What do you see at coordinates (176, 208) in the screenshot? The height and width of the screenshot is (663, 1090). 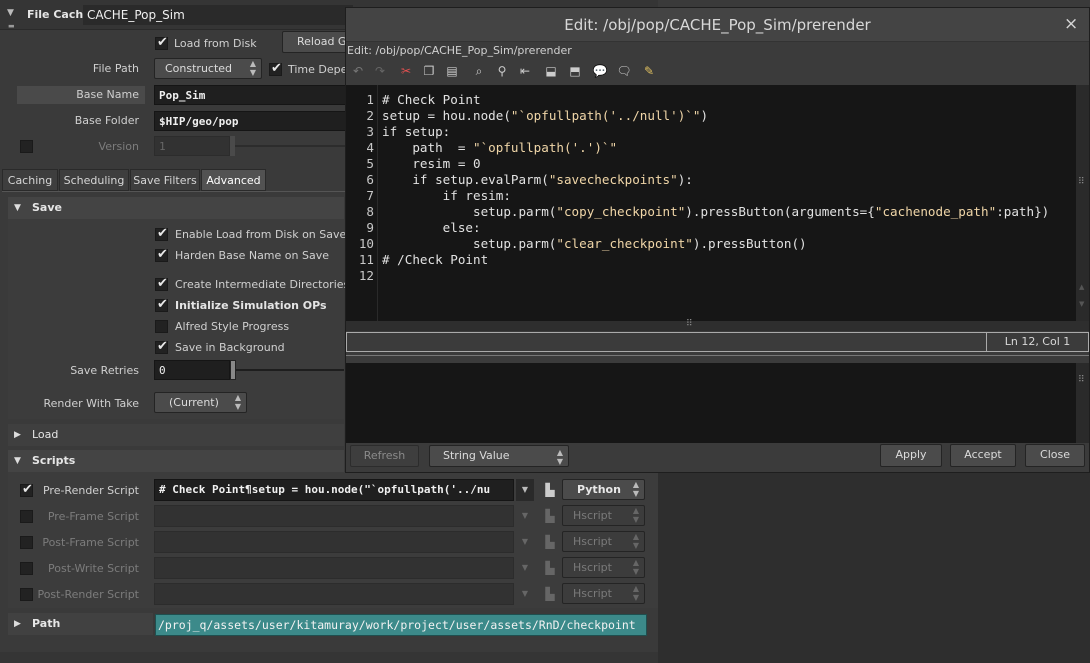 I see `save-section-header: ▼ Save` at bounding box center [176, 208].